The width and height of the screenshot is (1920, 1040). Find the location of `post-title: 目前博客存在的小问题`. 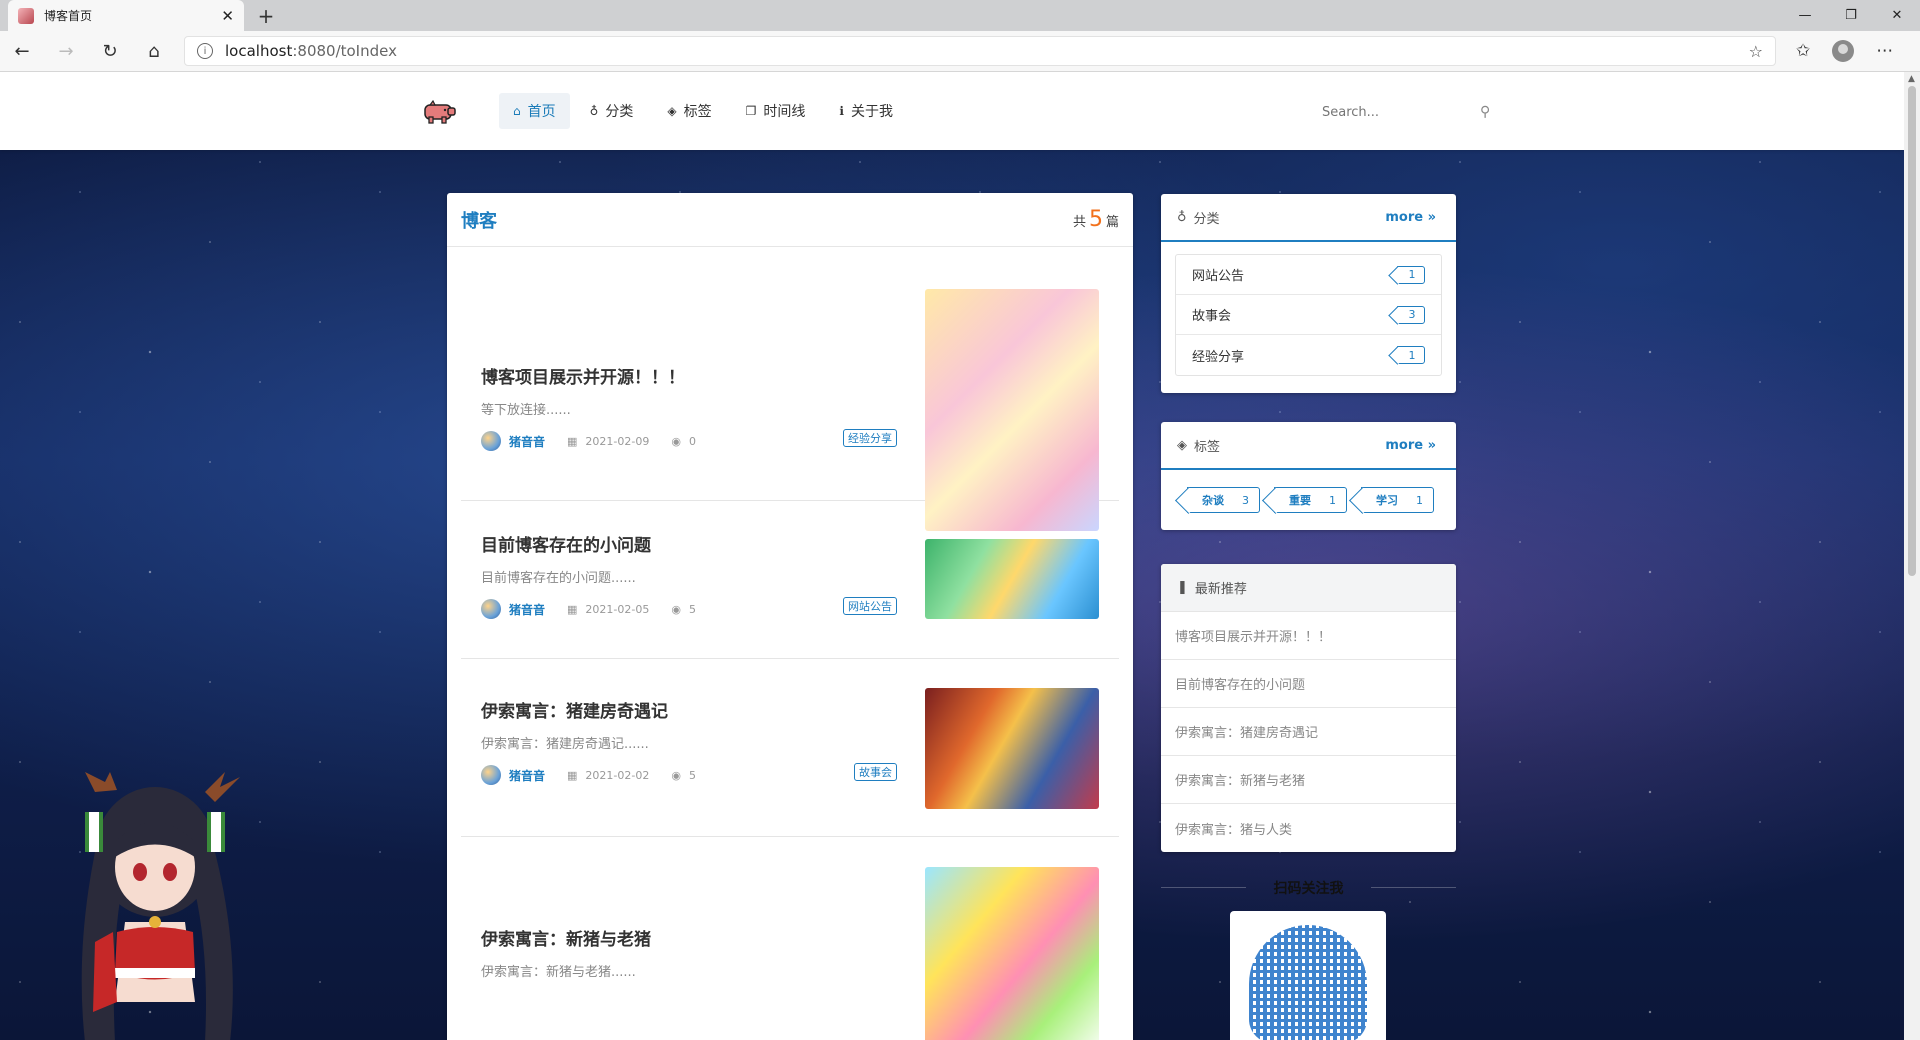

post-title: 目前博客存在的小问题 is located at coordinates (566, 543).